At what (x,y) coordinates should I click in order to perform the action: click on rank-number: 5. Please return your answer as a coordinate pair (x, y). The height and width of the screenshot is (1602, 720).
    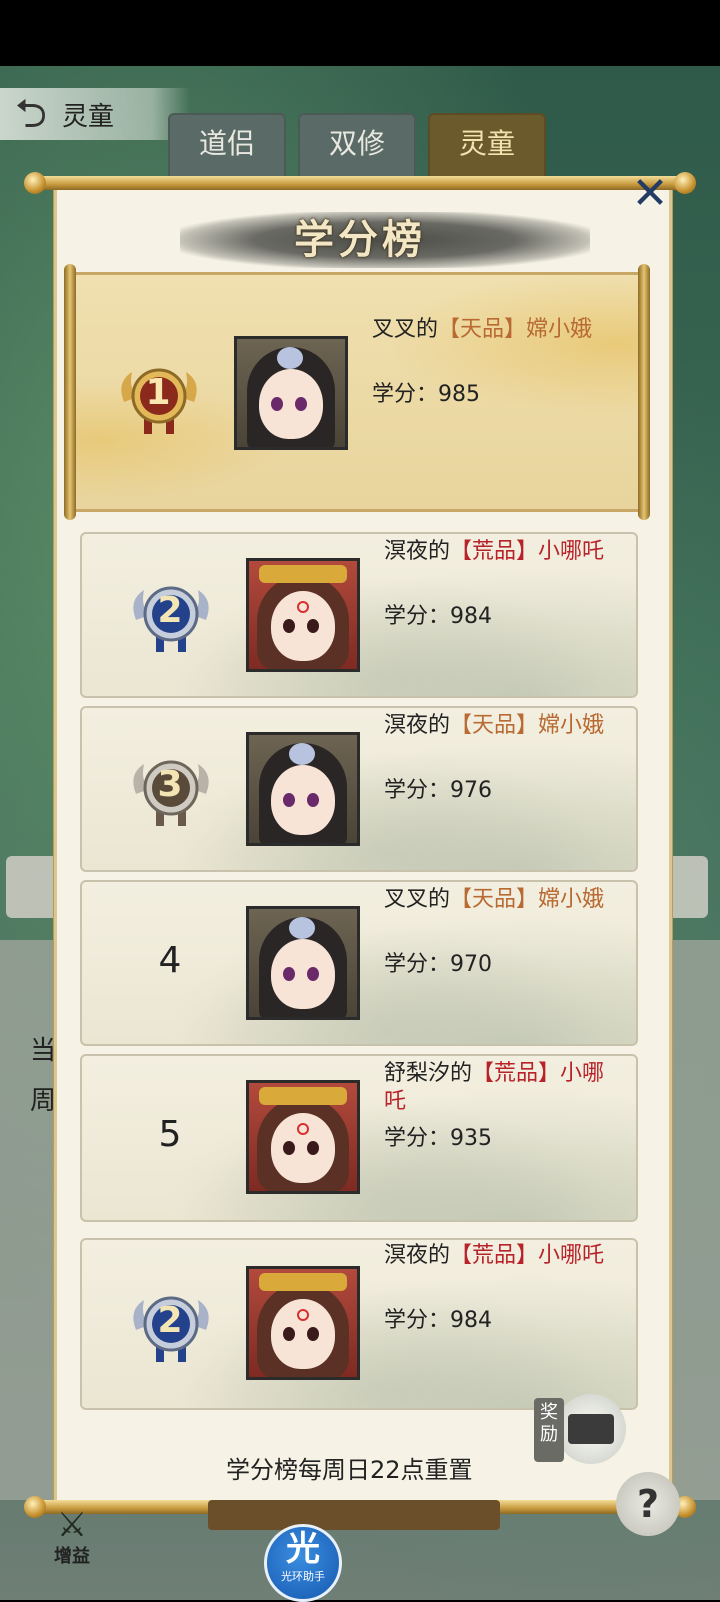
    Looking at the image, I should click on (170, 1134).